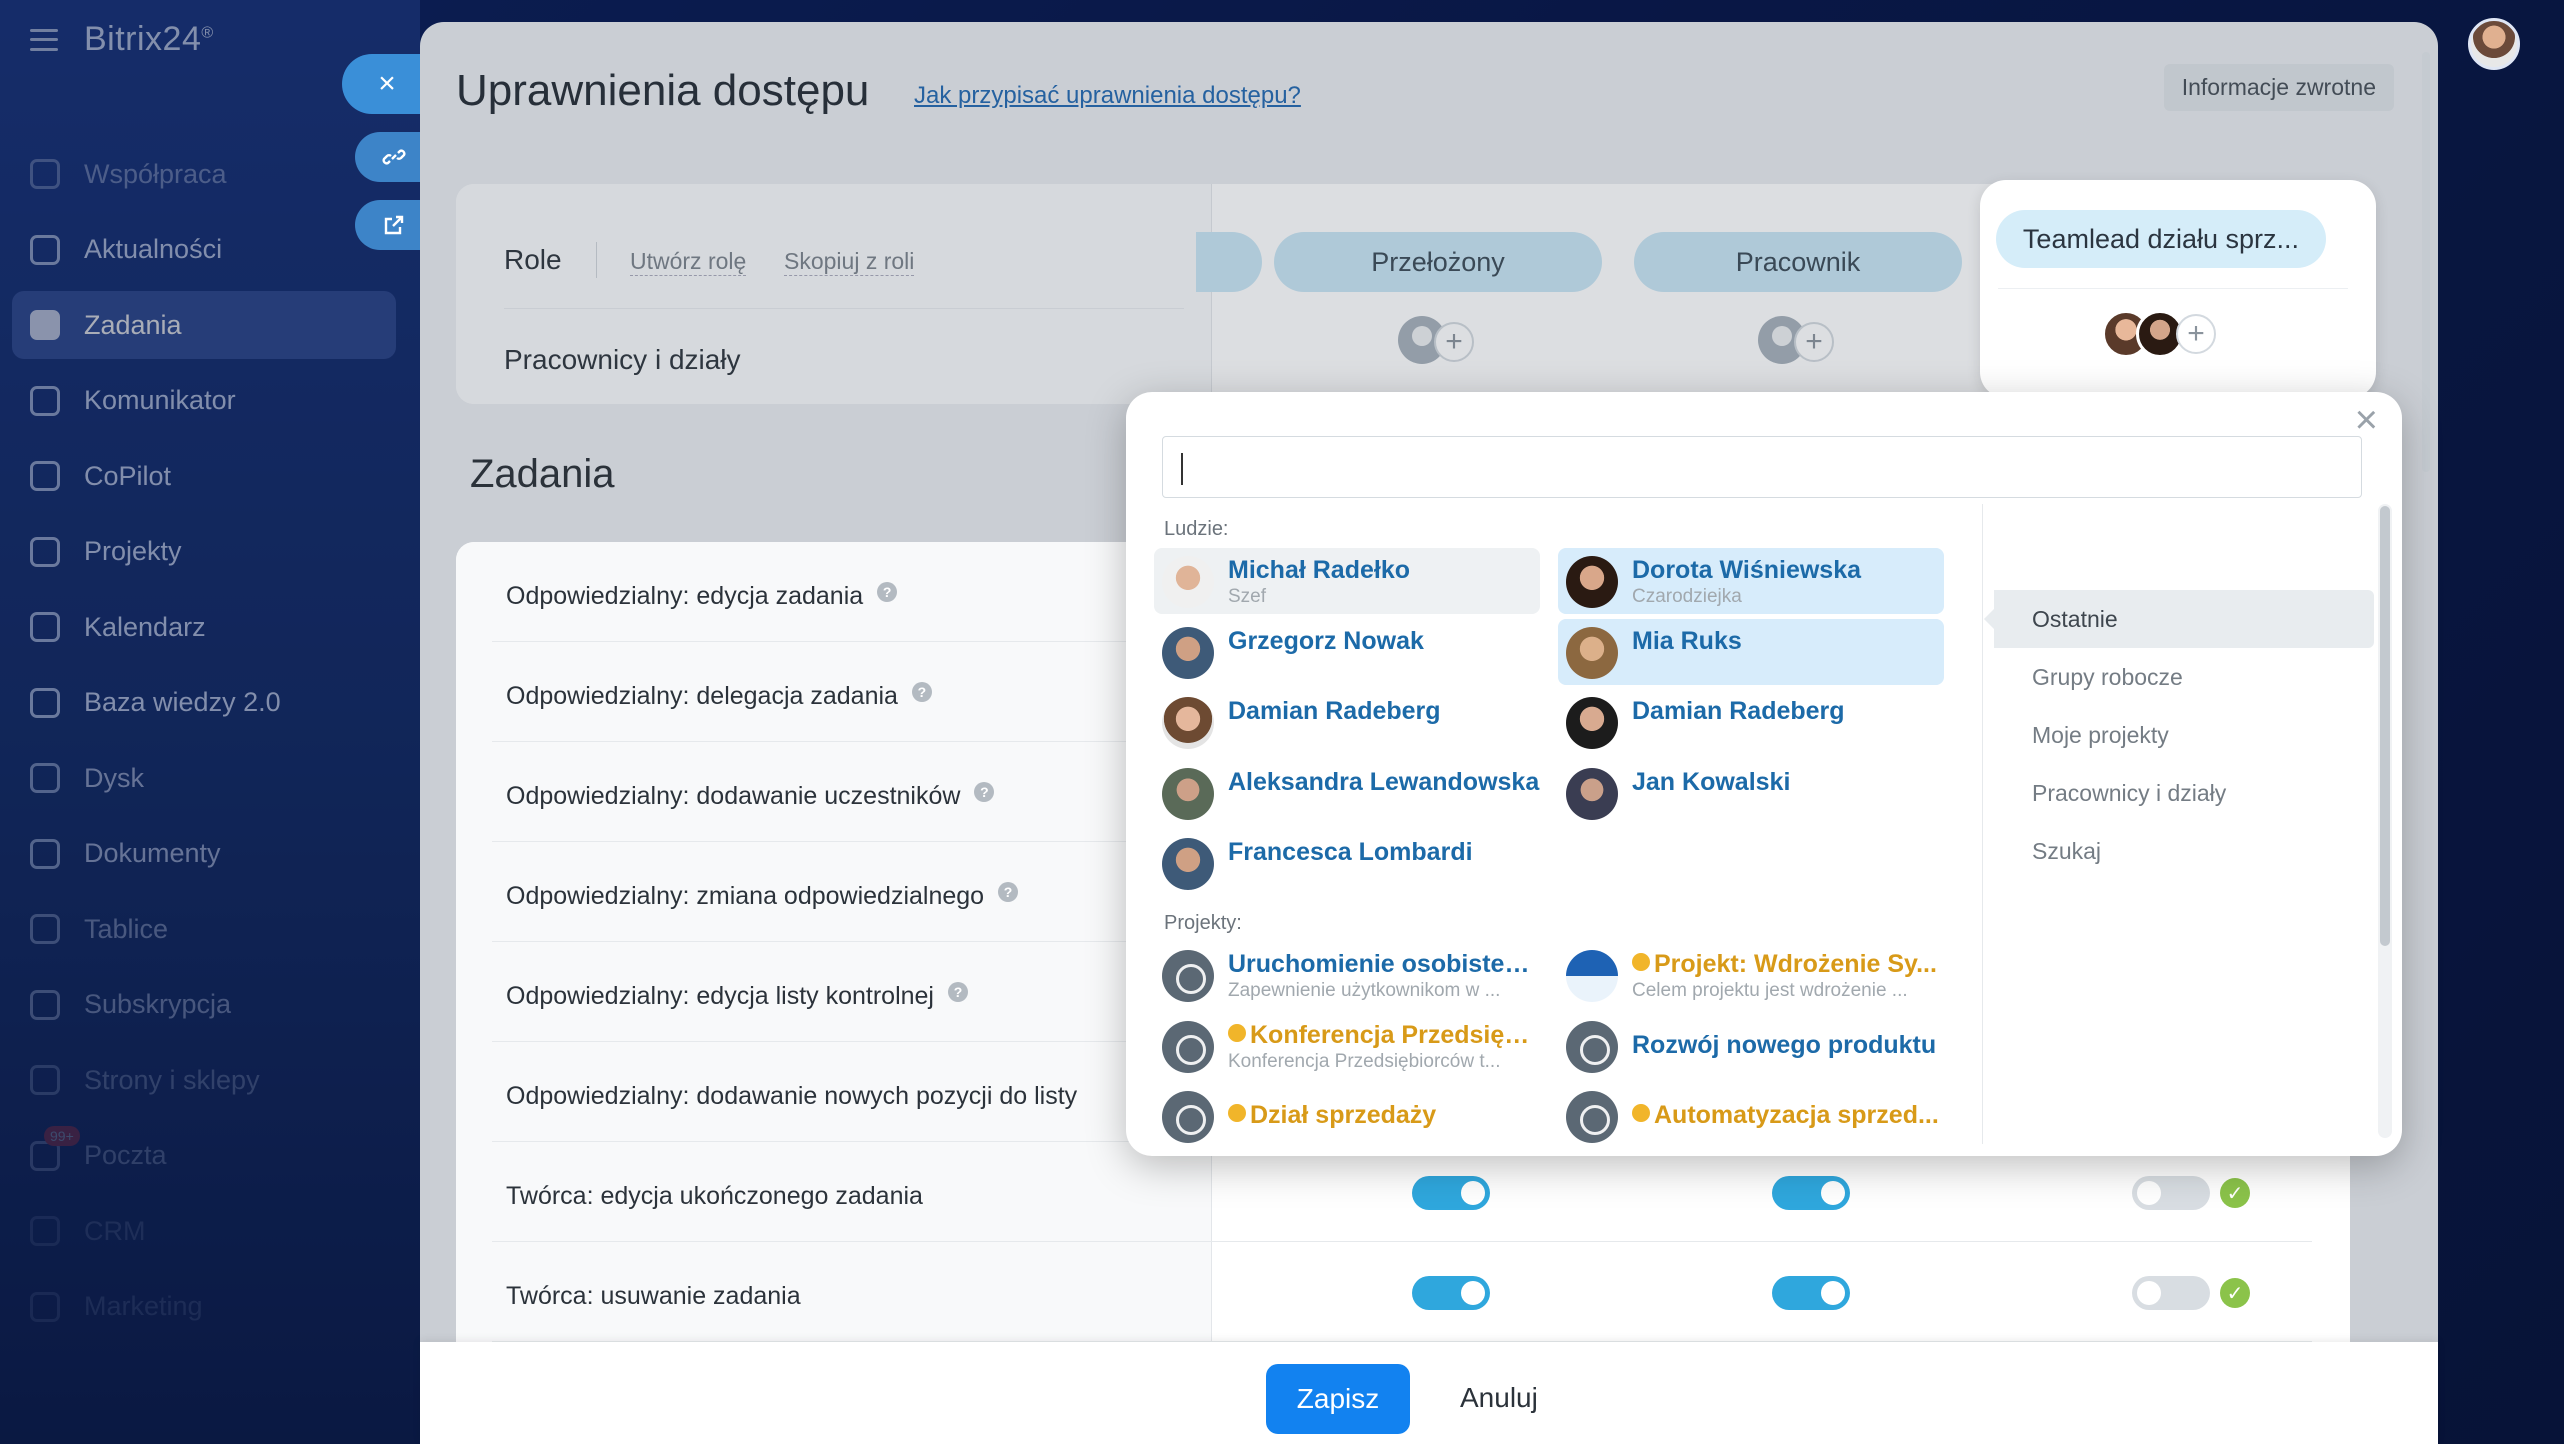  I want to click on person-item: Aleksandra Lewandowska, so click(1347, 793).